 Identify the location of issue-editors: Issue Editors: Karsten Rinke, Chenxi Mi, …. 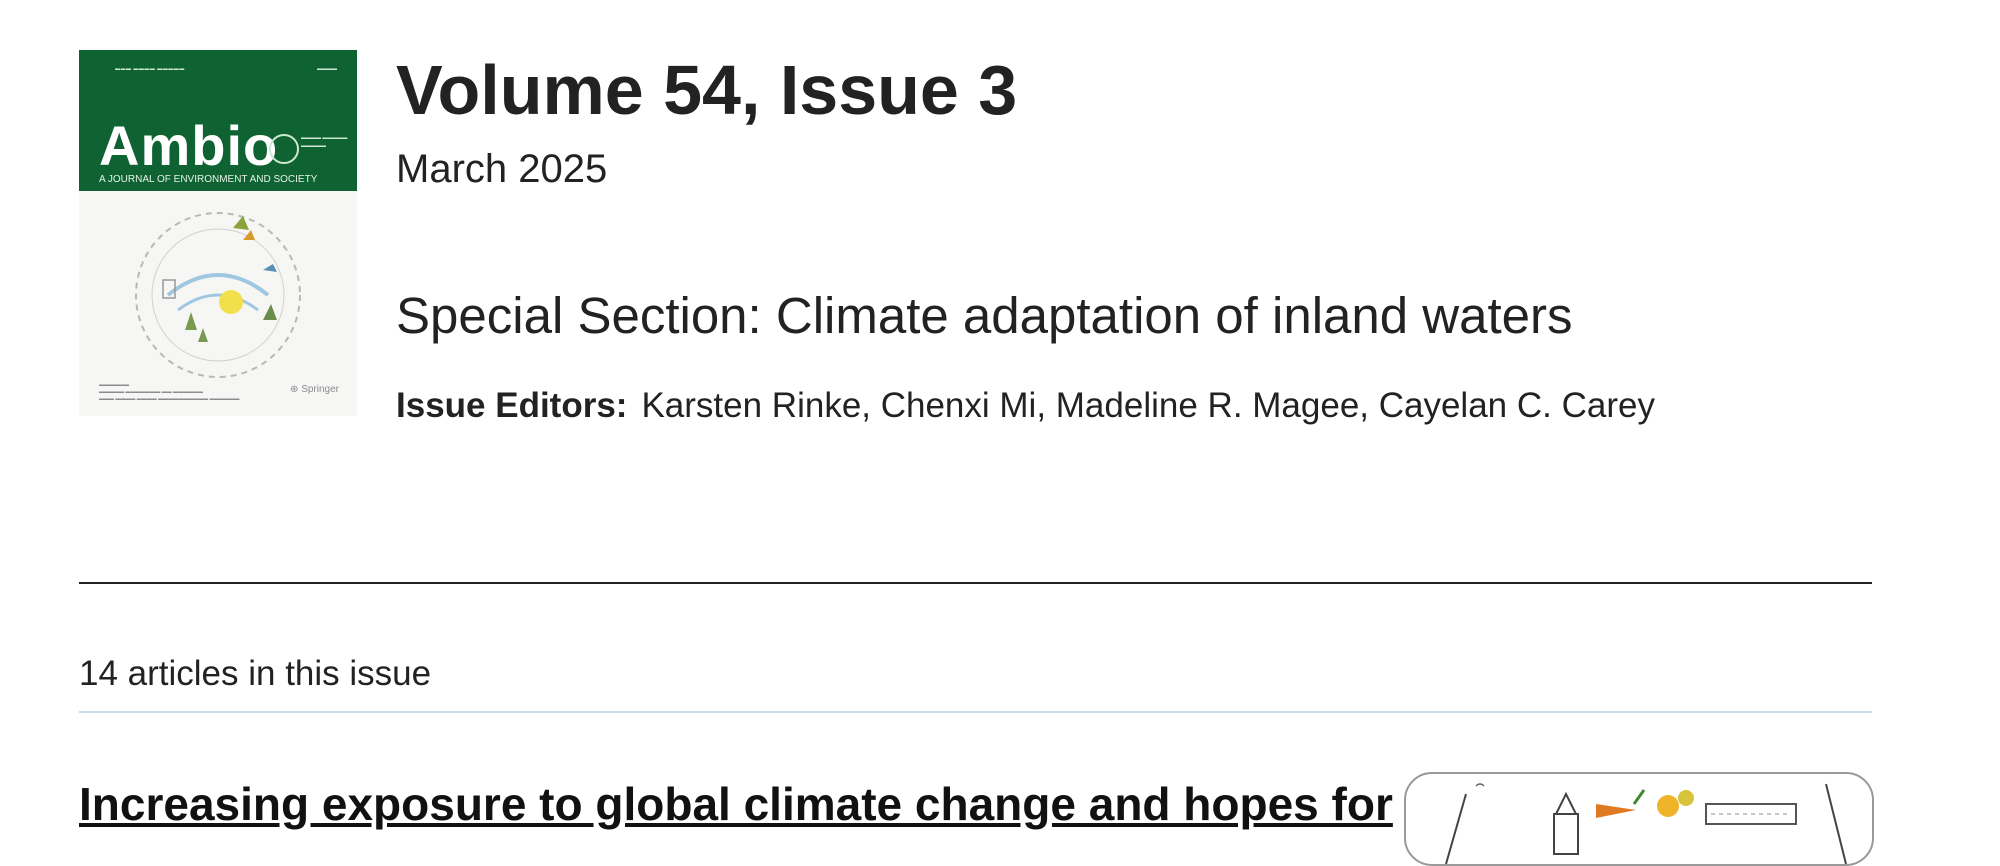
(1025, 406).